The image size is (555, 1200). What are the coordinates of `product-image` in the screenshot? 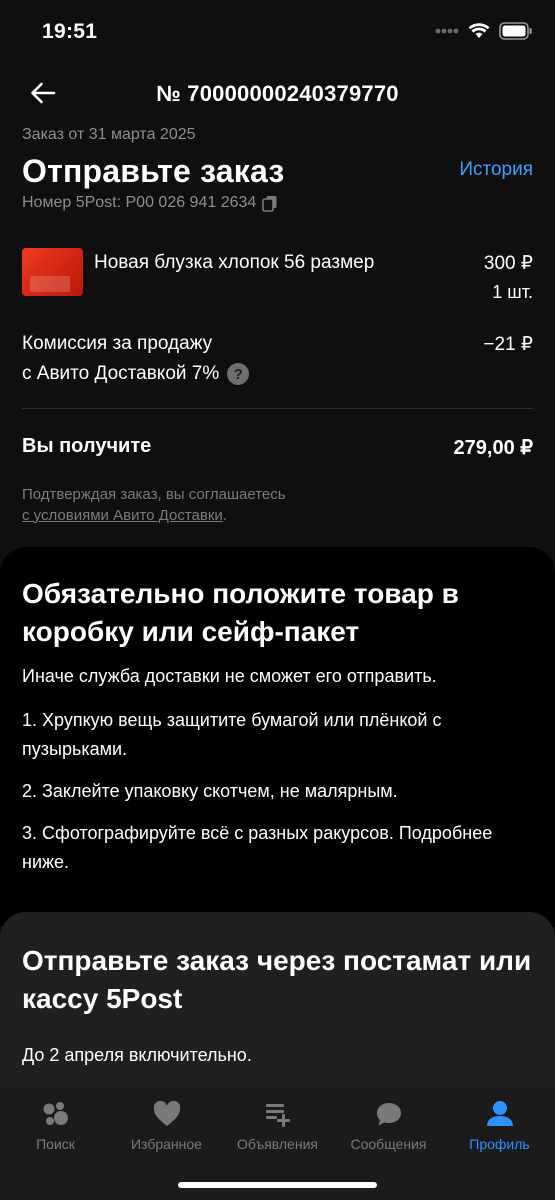 It's located at (52, 272).